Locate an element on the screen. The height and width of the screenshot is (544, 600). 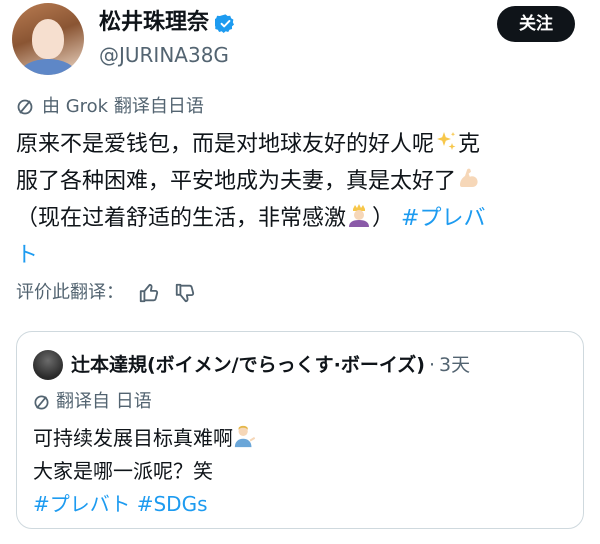
quoted-translation-info: 翻译自 日语 is located at coordinates (92, 402).